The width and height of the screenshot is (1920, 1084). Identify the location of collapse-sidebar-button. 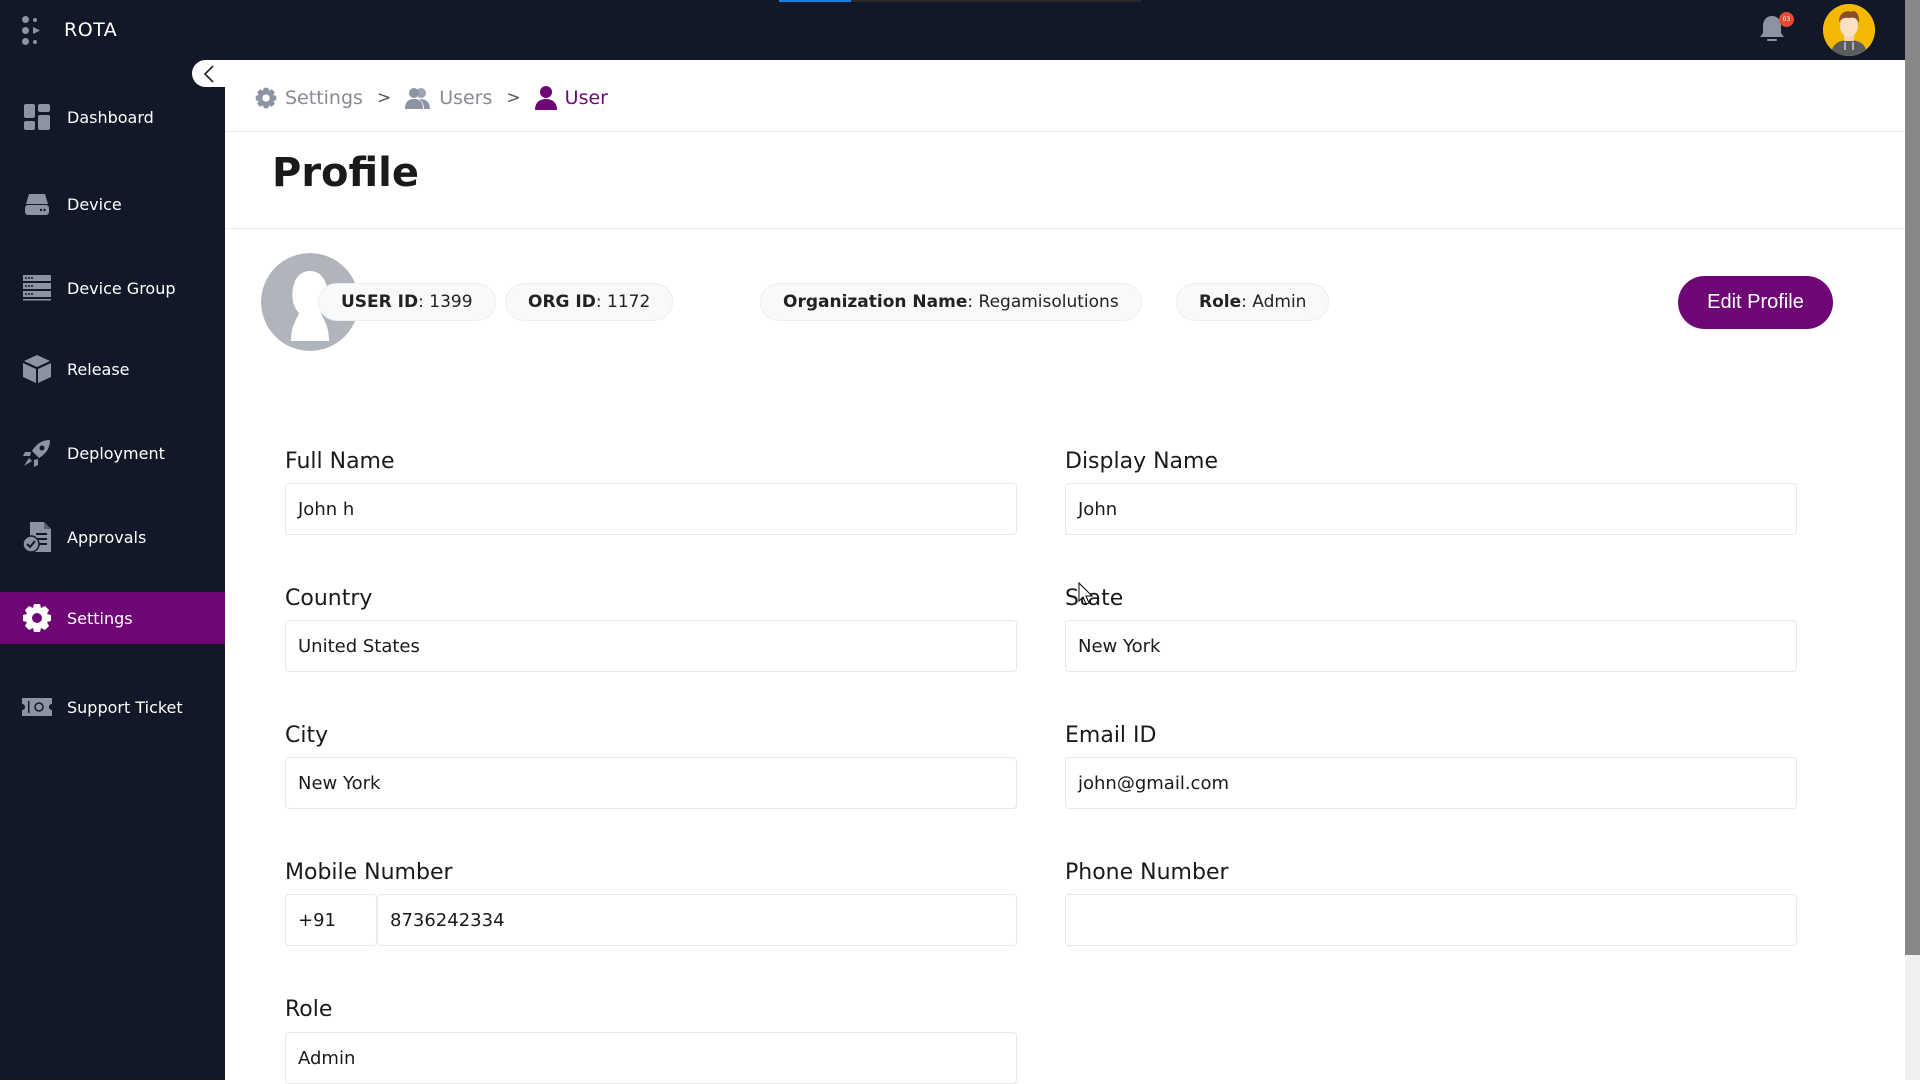
(208, 73).